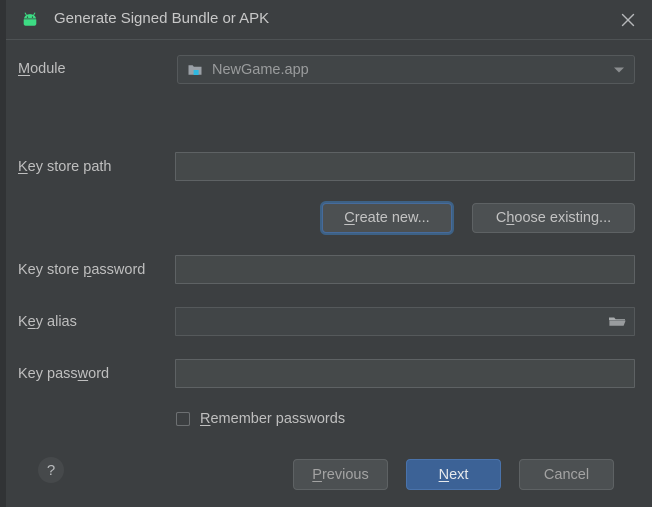  I want to click on cancel-button: Cancel, so click(566, 474).